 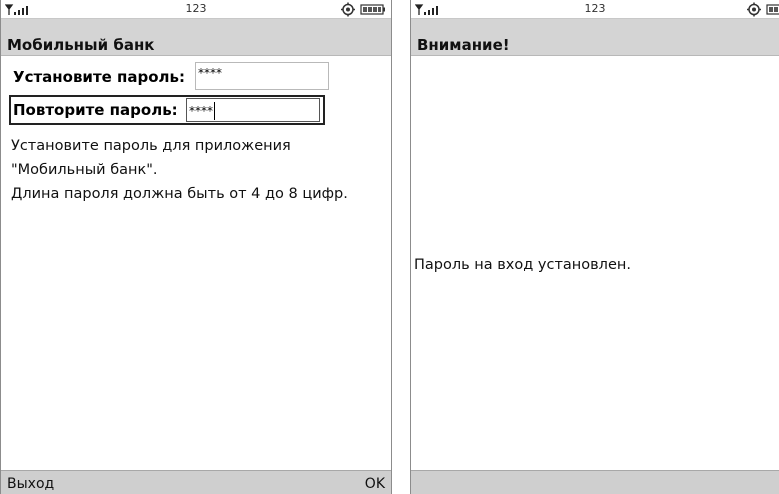 What do you see at coordinates (179, 194) in the screenshot?
I see `hint-line-3: Длина пароля должна быть от 4 до 8 цифр.` at bounding box center [179, 194].